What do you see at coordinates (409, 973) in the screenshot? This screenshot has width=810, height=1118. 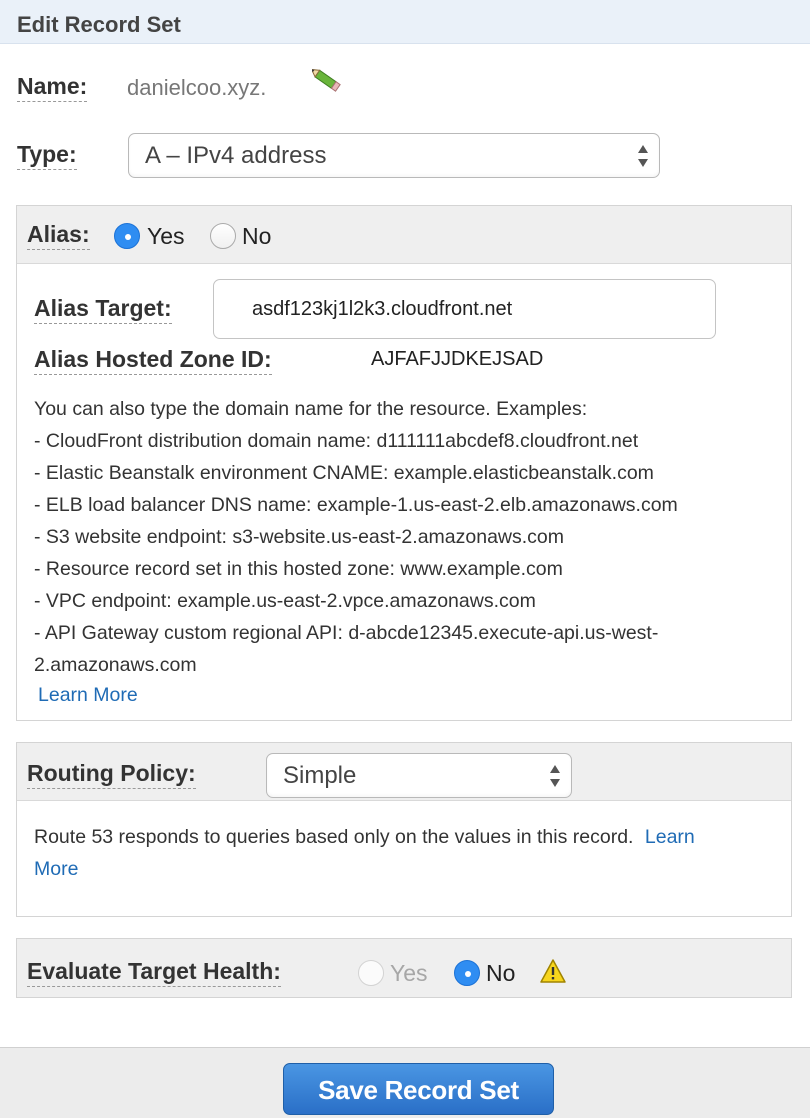 I see `health-yes-label: Yes` at bounding box center [409, 973].